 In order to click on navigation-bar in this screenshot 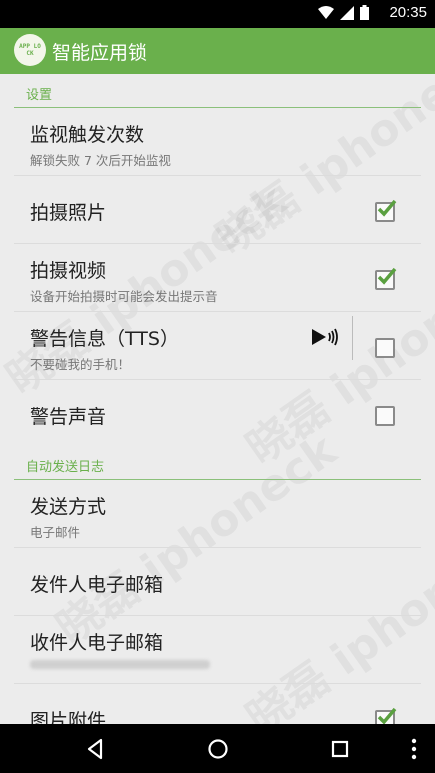, I will do `click(217, 748)`.